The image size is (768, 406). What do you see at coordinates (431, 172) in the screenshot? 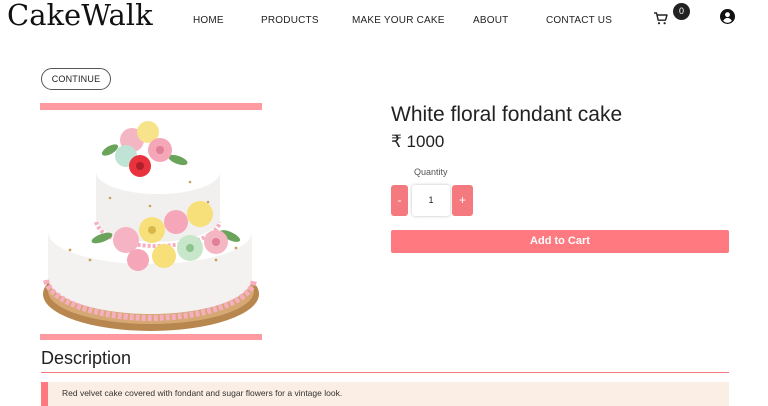
I see `quantity-label: Quantity` at bounding box center [431, 172].